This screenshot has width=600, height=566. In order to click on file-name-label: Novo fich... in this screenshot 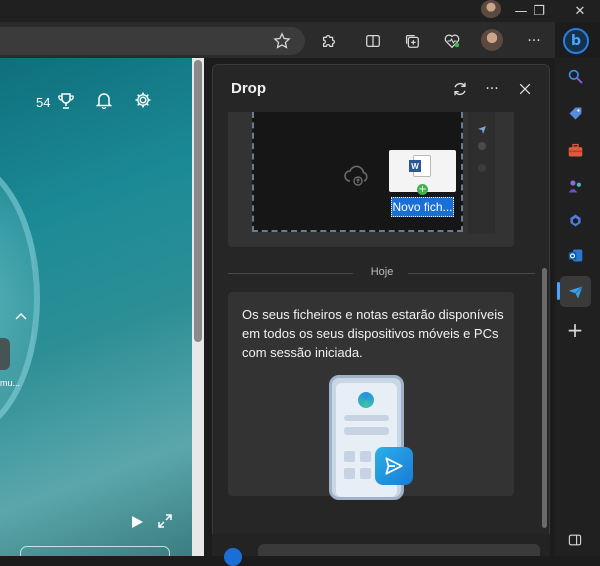, I will do `click(422, 207)`.